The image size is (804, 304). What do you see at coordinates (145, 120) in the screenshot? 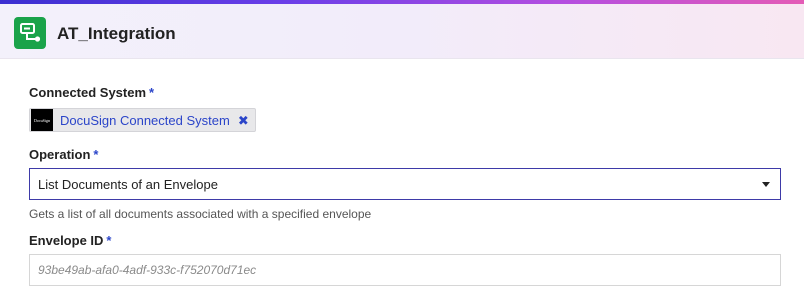
I see `connected-system-chip-label: DocuSign Connected System` at bounding box center [145, 120].